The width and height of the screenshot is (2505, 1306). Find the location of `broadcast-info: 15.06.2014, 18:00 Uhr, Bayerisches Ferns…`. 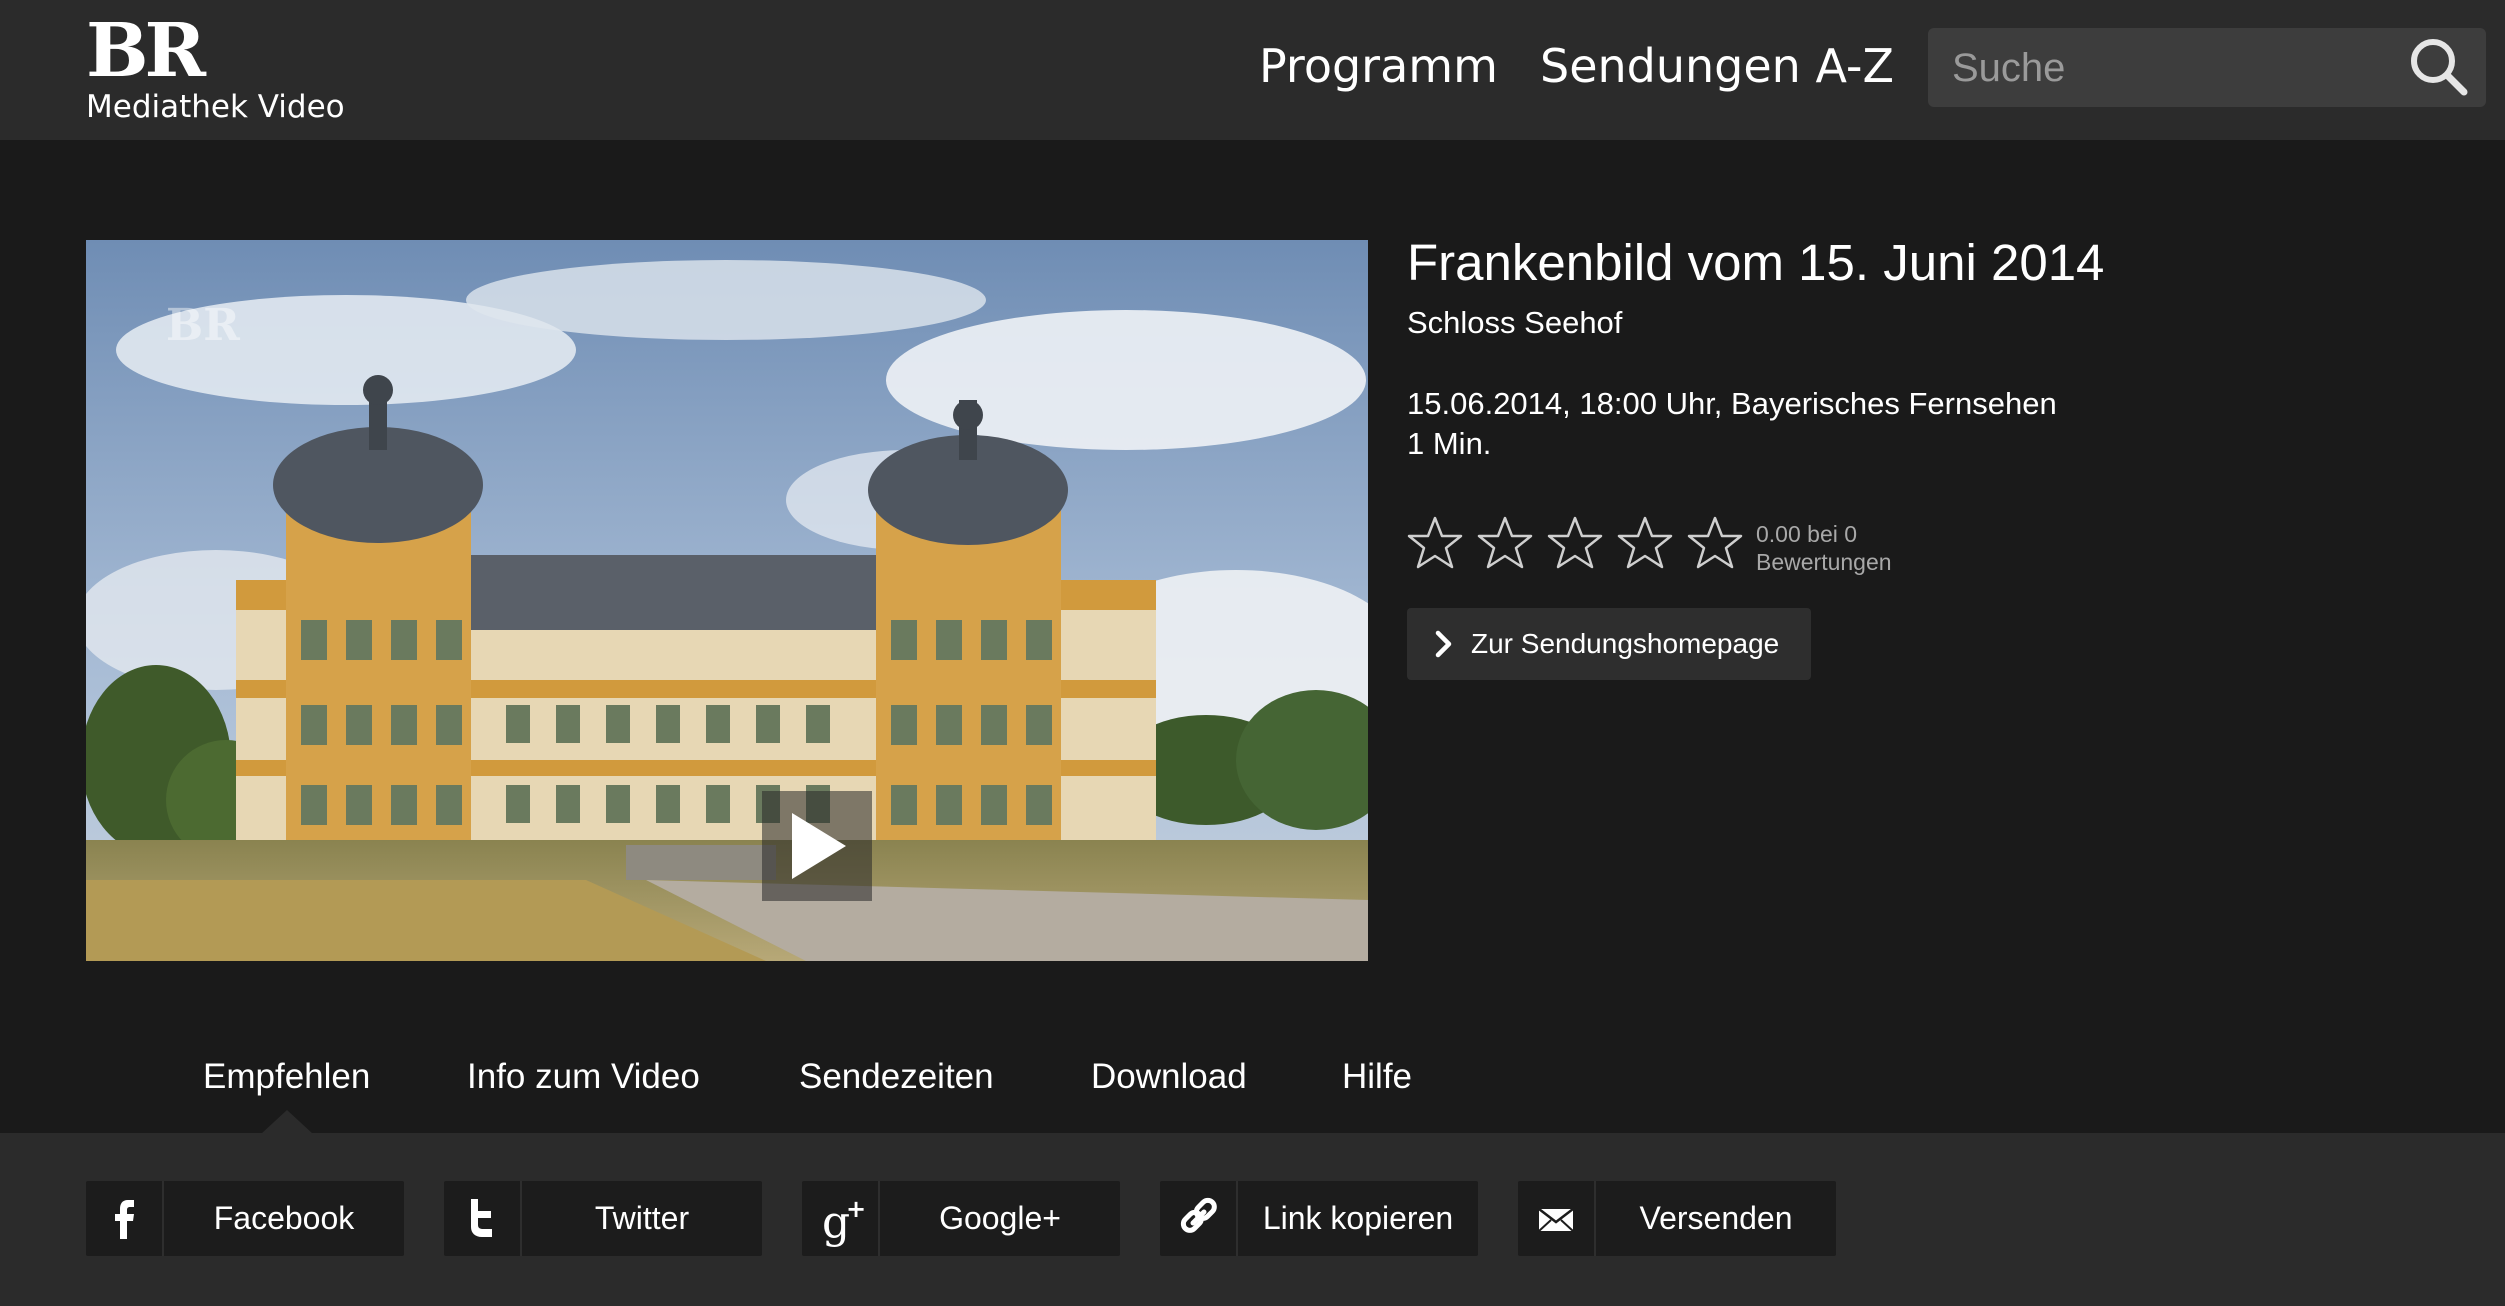

broadcast-info: 15.06.2014, 18:00 Uhr, Bayerisches Ferns… is located at coordinates (1732, 403).